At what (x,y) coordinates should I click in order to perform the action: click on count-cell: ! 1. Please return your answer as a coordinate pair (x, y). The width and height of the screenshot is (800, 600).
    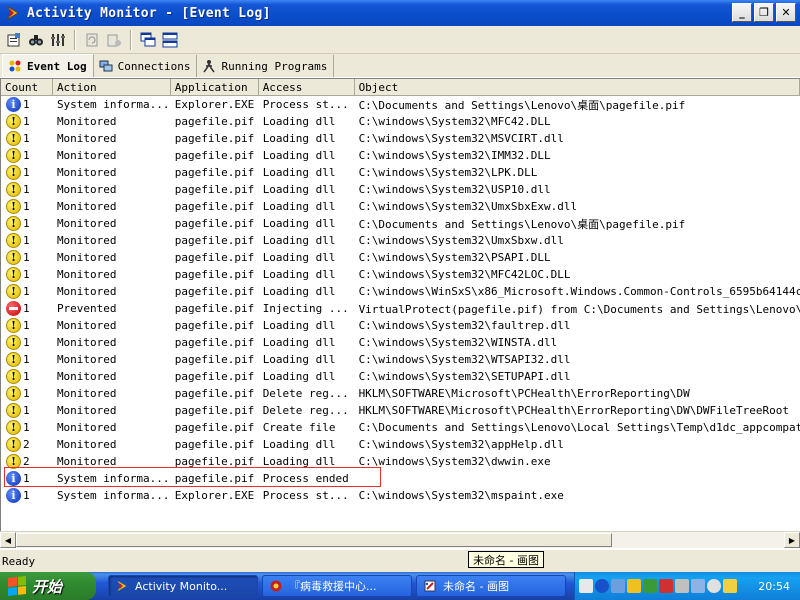
    Looking at the image, I should click on (27, 206).